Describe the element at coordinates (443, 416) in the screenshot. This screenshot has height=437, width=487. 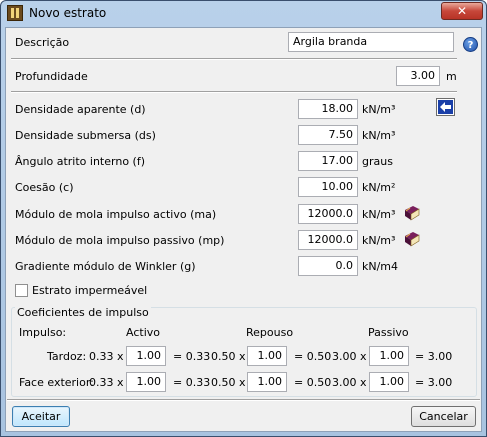
I see `cancel-button: Cancelar` at that location.